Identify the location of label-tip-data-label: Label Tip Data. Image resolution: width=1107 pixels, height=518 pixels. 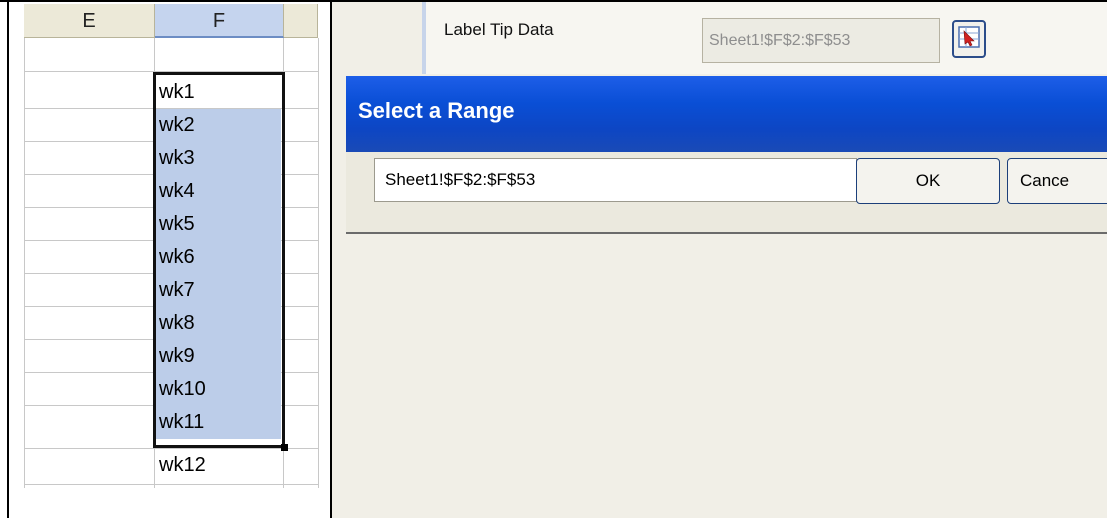
(499, 29).